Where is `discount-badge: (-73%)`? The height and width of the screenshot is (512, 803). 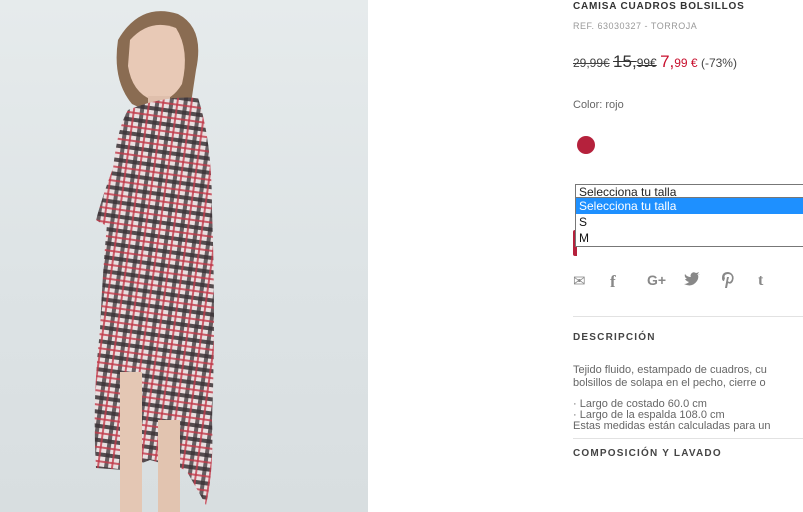
discount-badge: (-73%) is located at coordinates (718, 63).